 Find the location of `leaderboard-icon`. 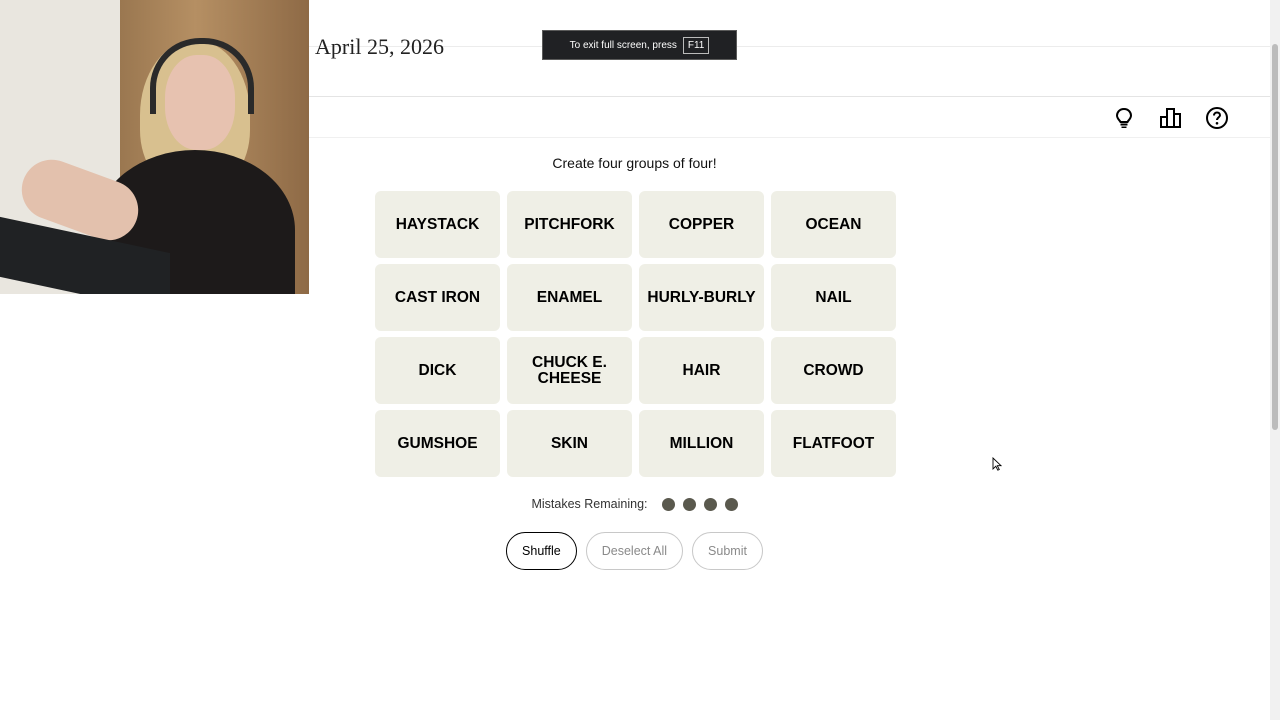

leaderboard-icon is located at coordinates (1171, 118).